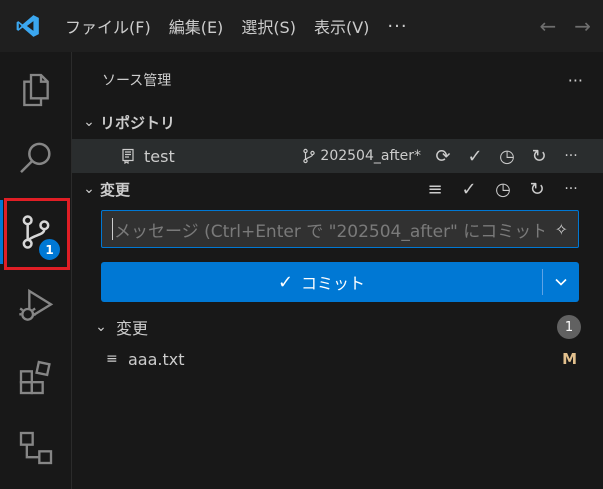 The height and width of the screenshot is (489, 603). What do you see at coordinates (333, 283) in the screenshot?
I see `commit-label: コミット` at bounding box center [333, 283].